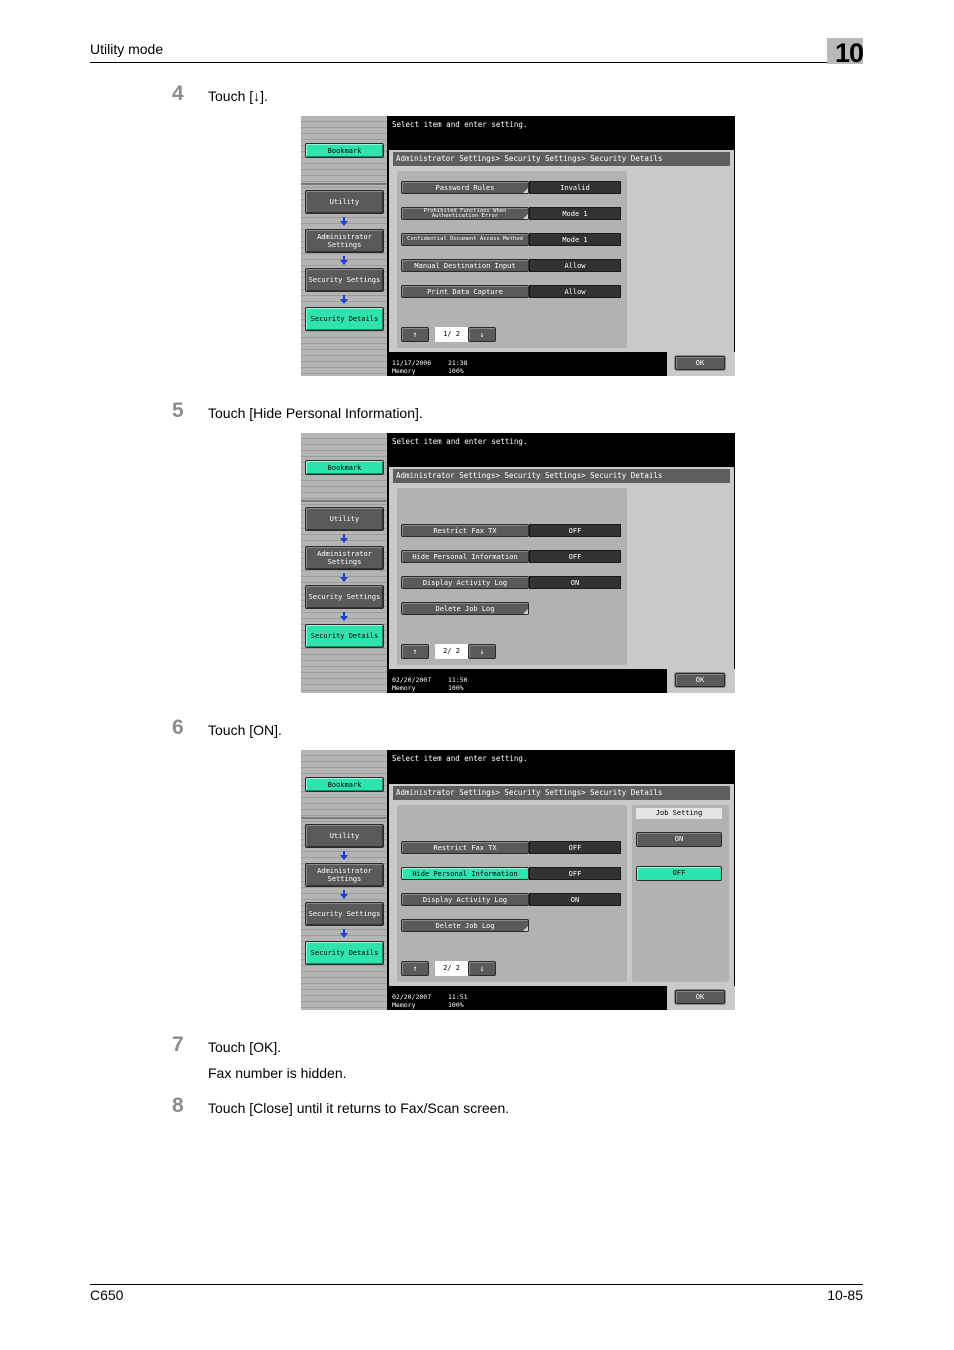 The width and height of the screenshot is (954, 1350). What do you see at coordinates (575, 530) in the screenshot?
I see `restrict-fax-tx-value: OFF` at bounding box center [575, 530].